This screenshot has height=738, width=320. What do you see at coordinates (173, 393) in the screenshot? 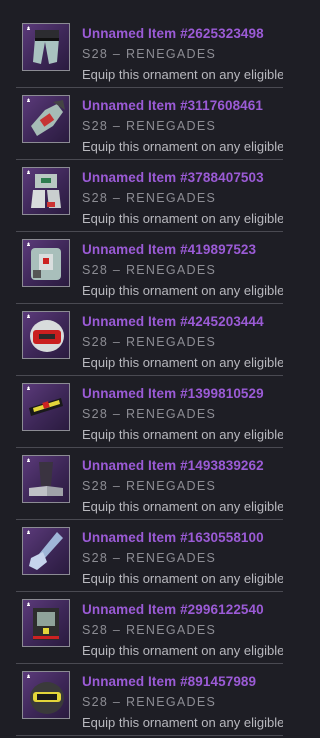
I see `item-title: Unnamed Item #1399810529` at bounding box center [173, 393].